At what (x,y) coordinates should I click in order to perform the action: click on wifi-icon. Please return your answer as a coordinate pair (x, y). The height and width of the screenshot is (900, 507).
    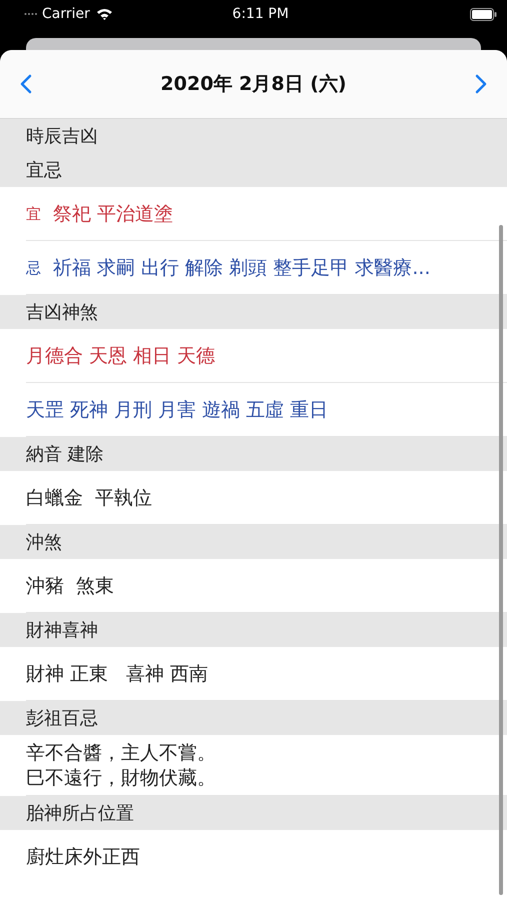
    Looking at the image, I should click on (104, 14).